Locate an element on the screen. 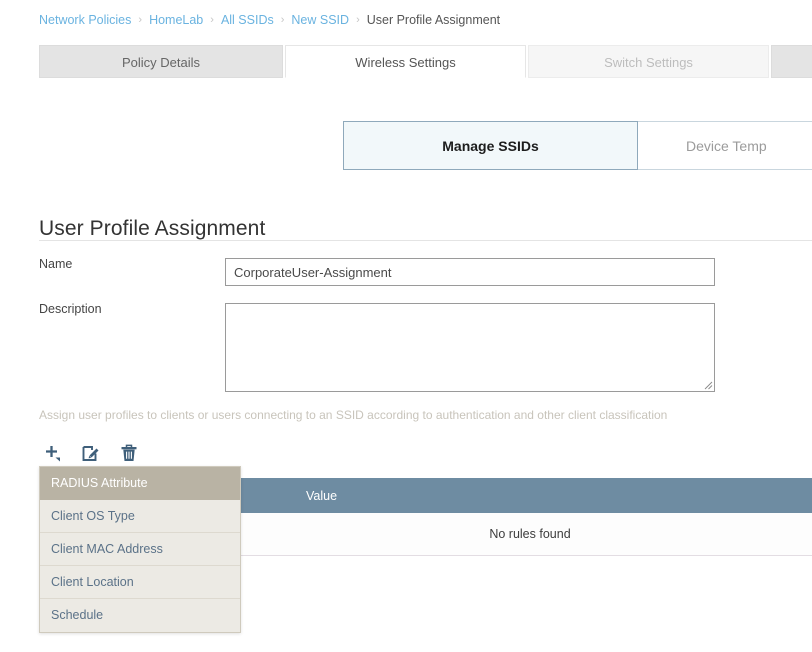 The image size is (812, 652). delete-icon is located at coordinates (129, 453).